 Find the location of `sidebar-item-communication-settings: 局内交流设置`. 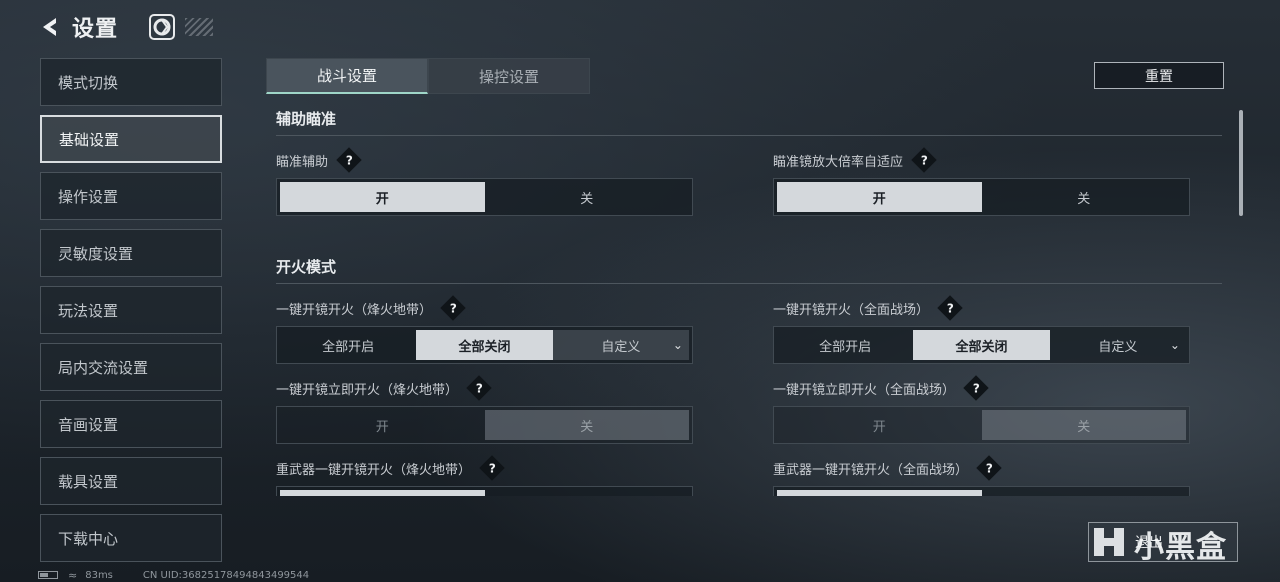

sidebar-item-communication-settings: 局内交流设置 is located at coordinates (131, 367).